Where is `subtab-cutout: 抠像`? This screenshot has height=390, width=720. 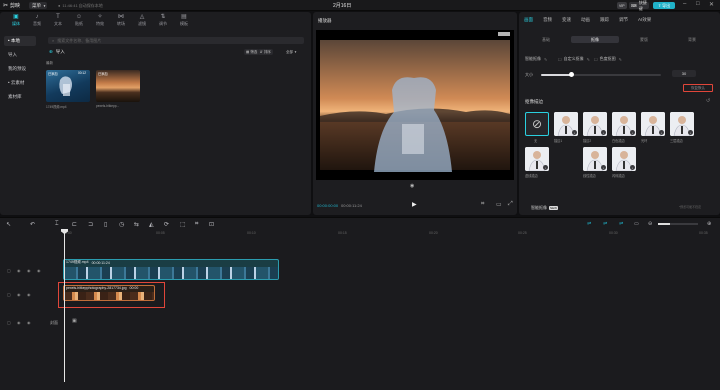 subtab-cutout: 抠像 is located at coordinates (595, 39).